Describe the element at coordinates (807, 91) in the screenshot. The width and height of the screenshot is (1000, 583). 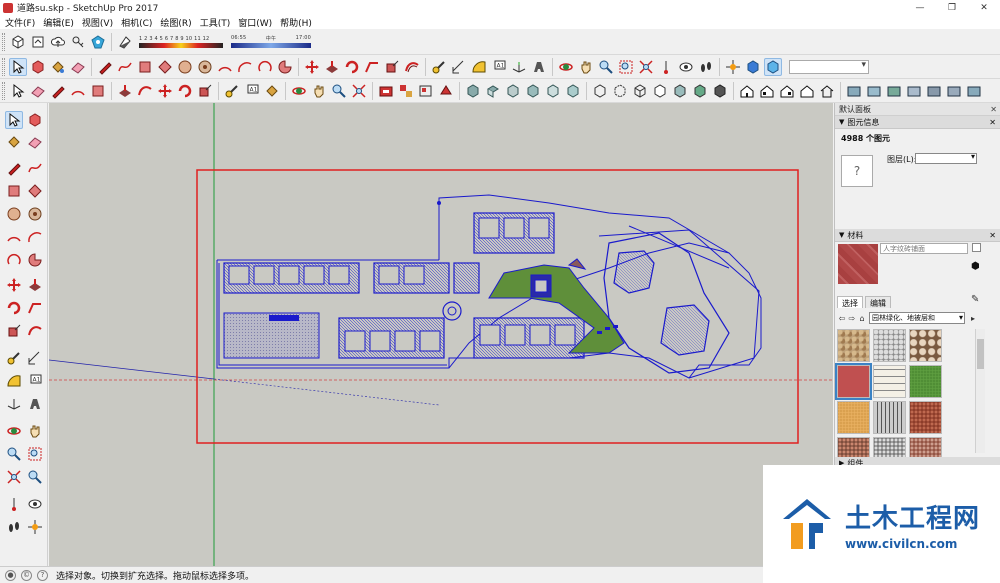
I see `house-right-icon` at that location.